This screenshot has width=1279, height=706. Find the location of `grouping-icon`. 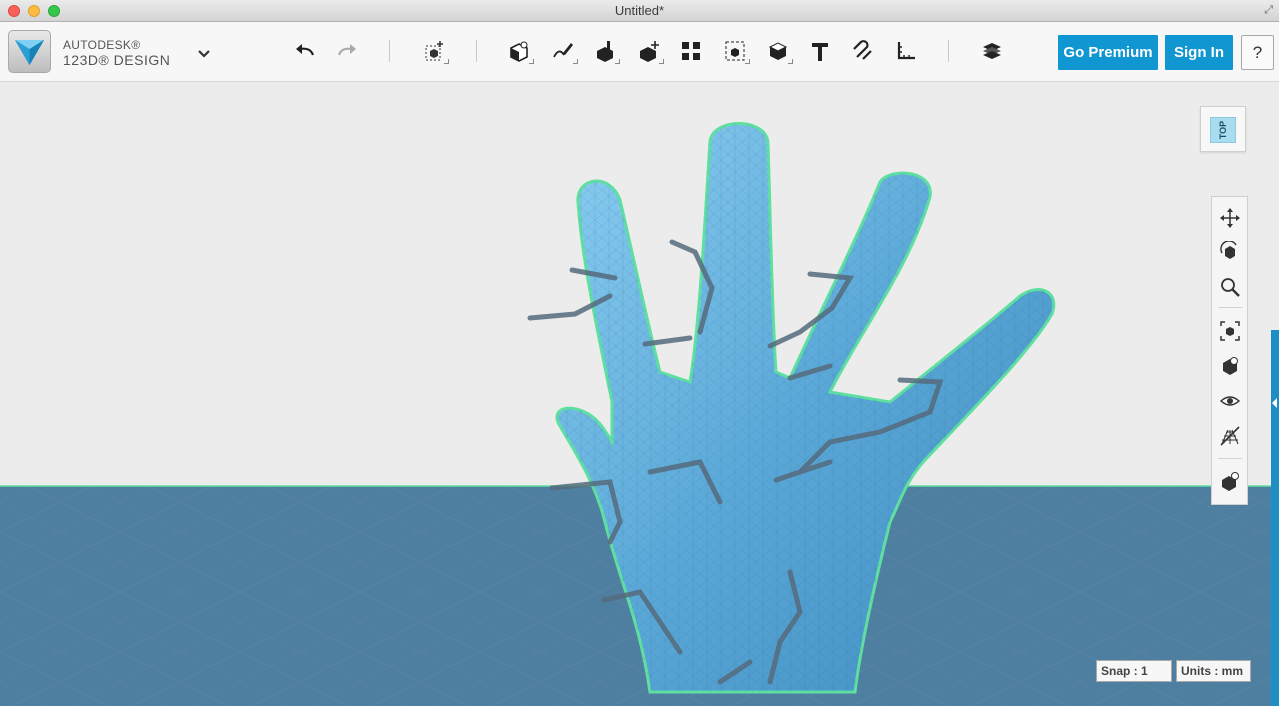

grouping-icon is located at coordinates (735, 51).